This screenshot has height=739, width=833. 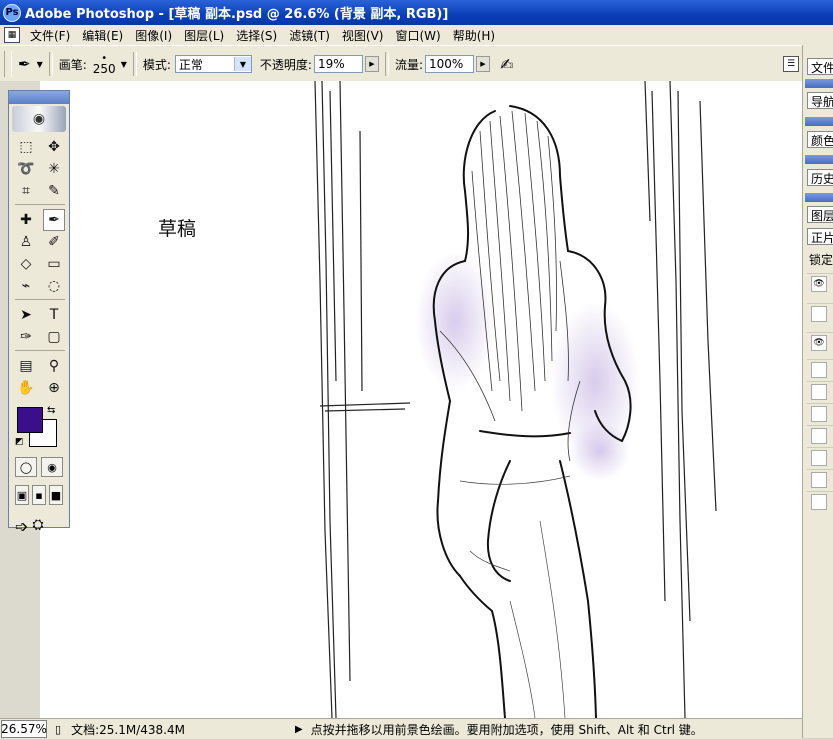 What do you see at coordinates (54, 169) in the screenshot?
I see `magic-wand-tool-icon: ✳` at bounding box center [54, 169].